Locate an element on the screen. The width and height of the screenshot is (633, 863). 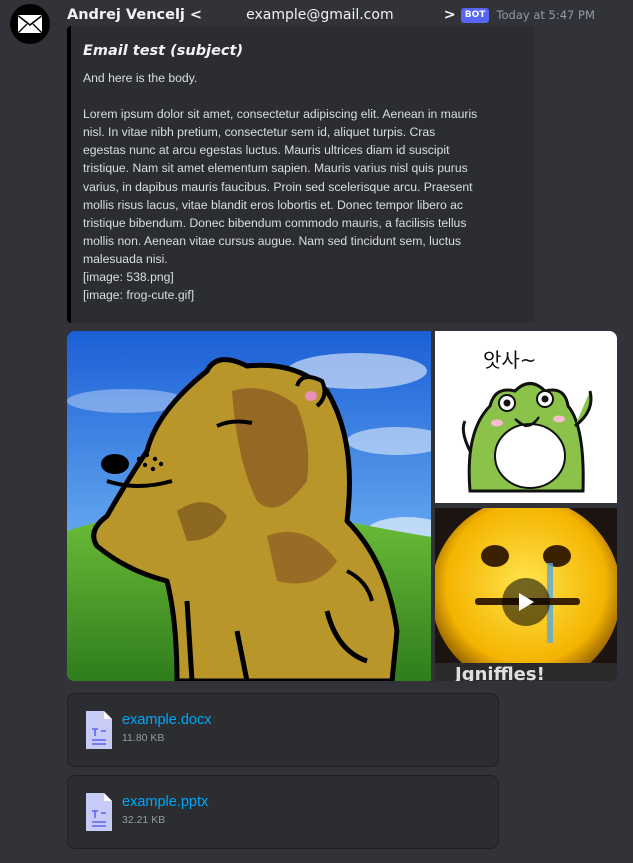
frog-illustration: 앗사~ is located at coordinates (526, 417).